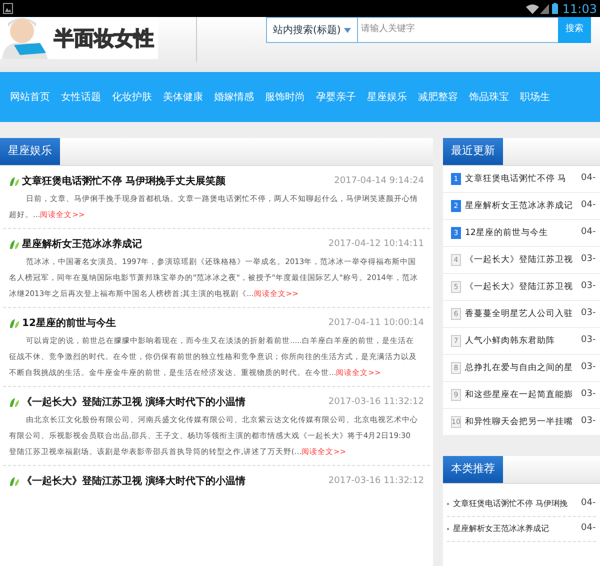 This screenshot has width=600, height=566. What do you see at coordinates (30, 151) in the screenshot?
I see `section-tab: 星座娱乐` at bounding box center [30, 151].